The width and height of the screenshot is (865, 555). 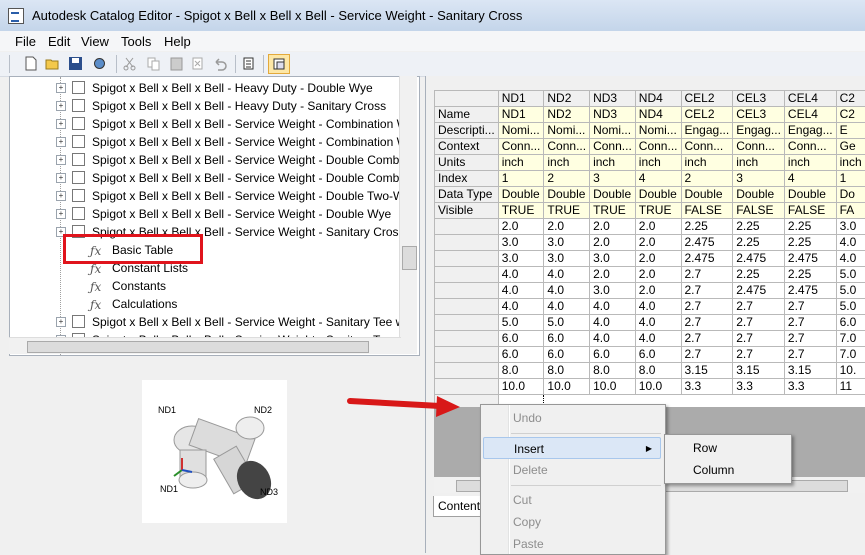 I want to click on menu-view: View, so click(x=95, y=41).